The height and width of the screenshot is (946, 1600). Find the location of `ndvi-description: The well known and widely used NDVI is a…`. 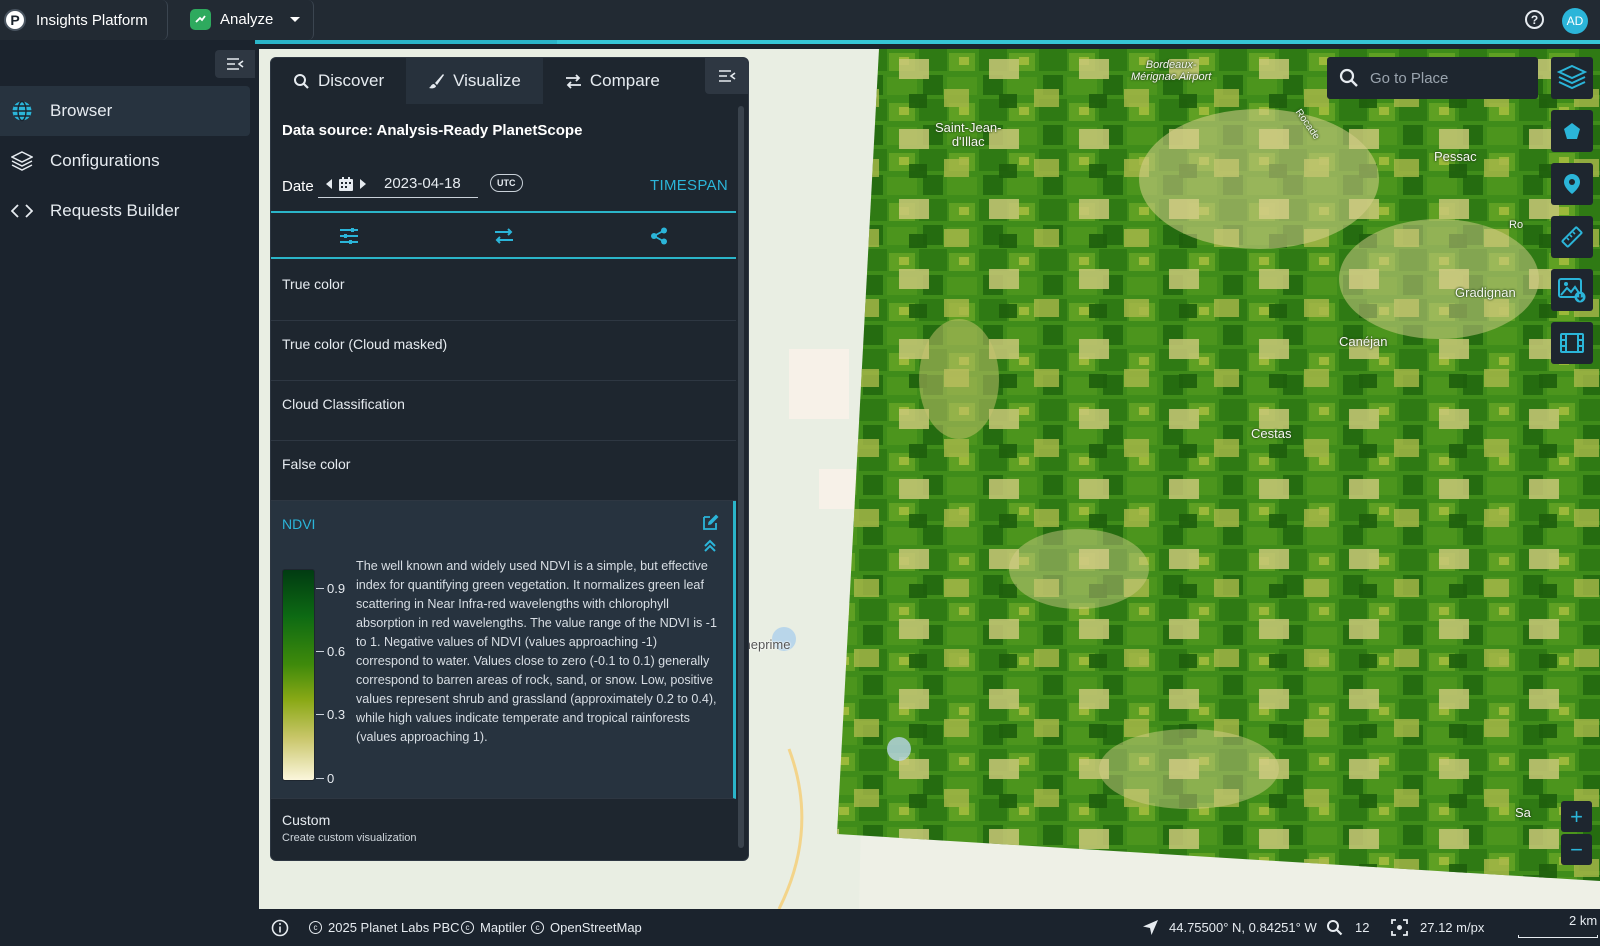

ndvi-description: The well known and widely used NDVI is a… is located at coordinates (536, 651).